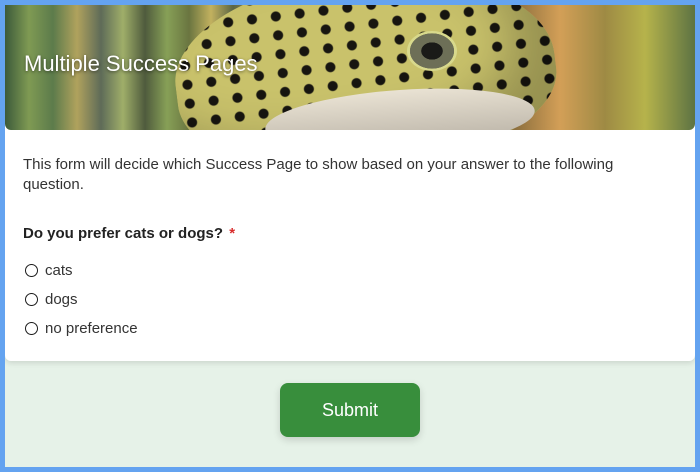 The height and width of the screenshot is (472, 700). Describe the element at coordinates (232, 233) in the screenshot. I see `required-marker: *` at that location.